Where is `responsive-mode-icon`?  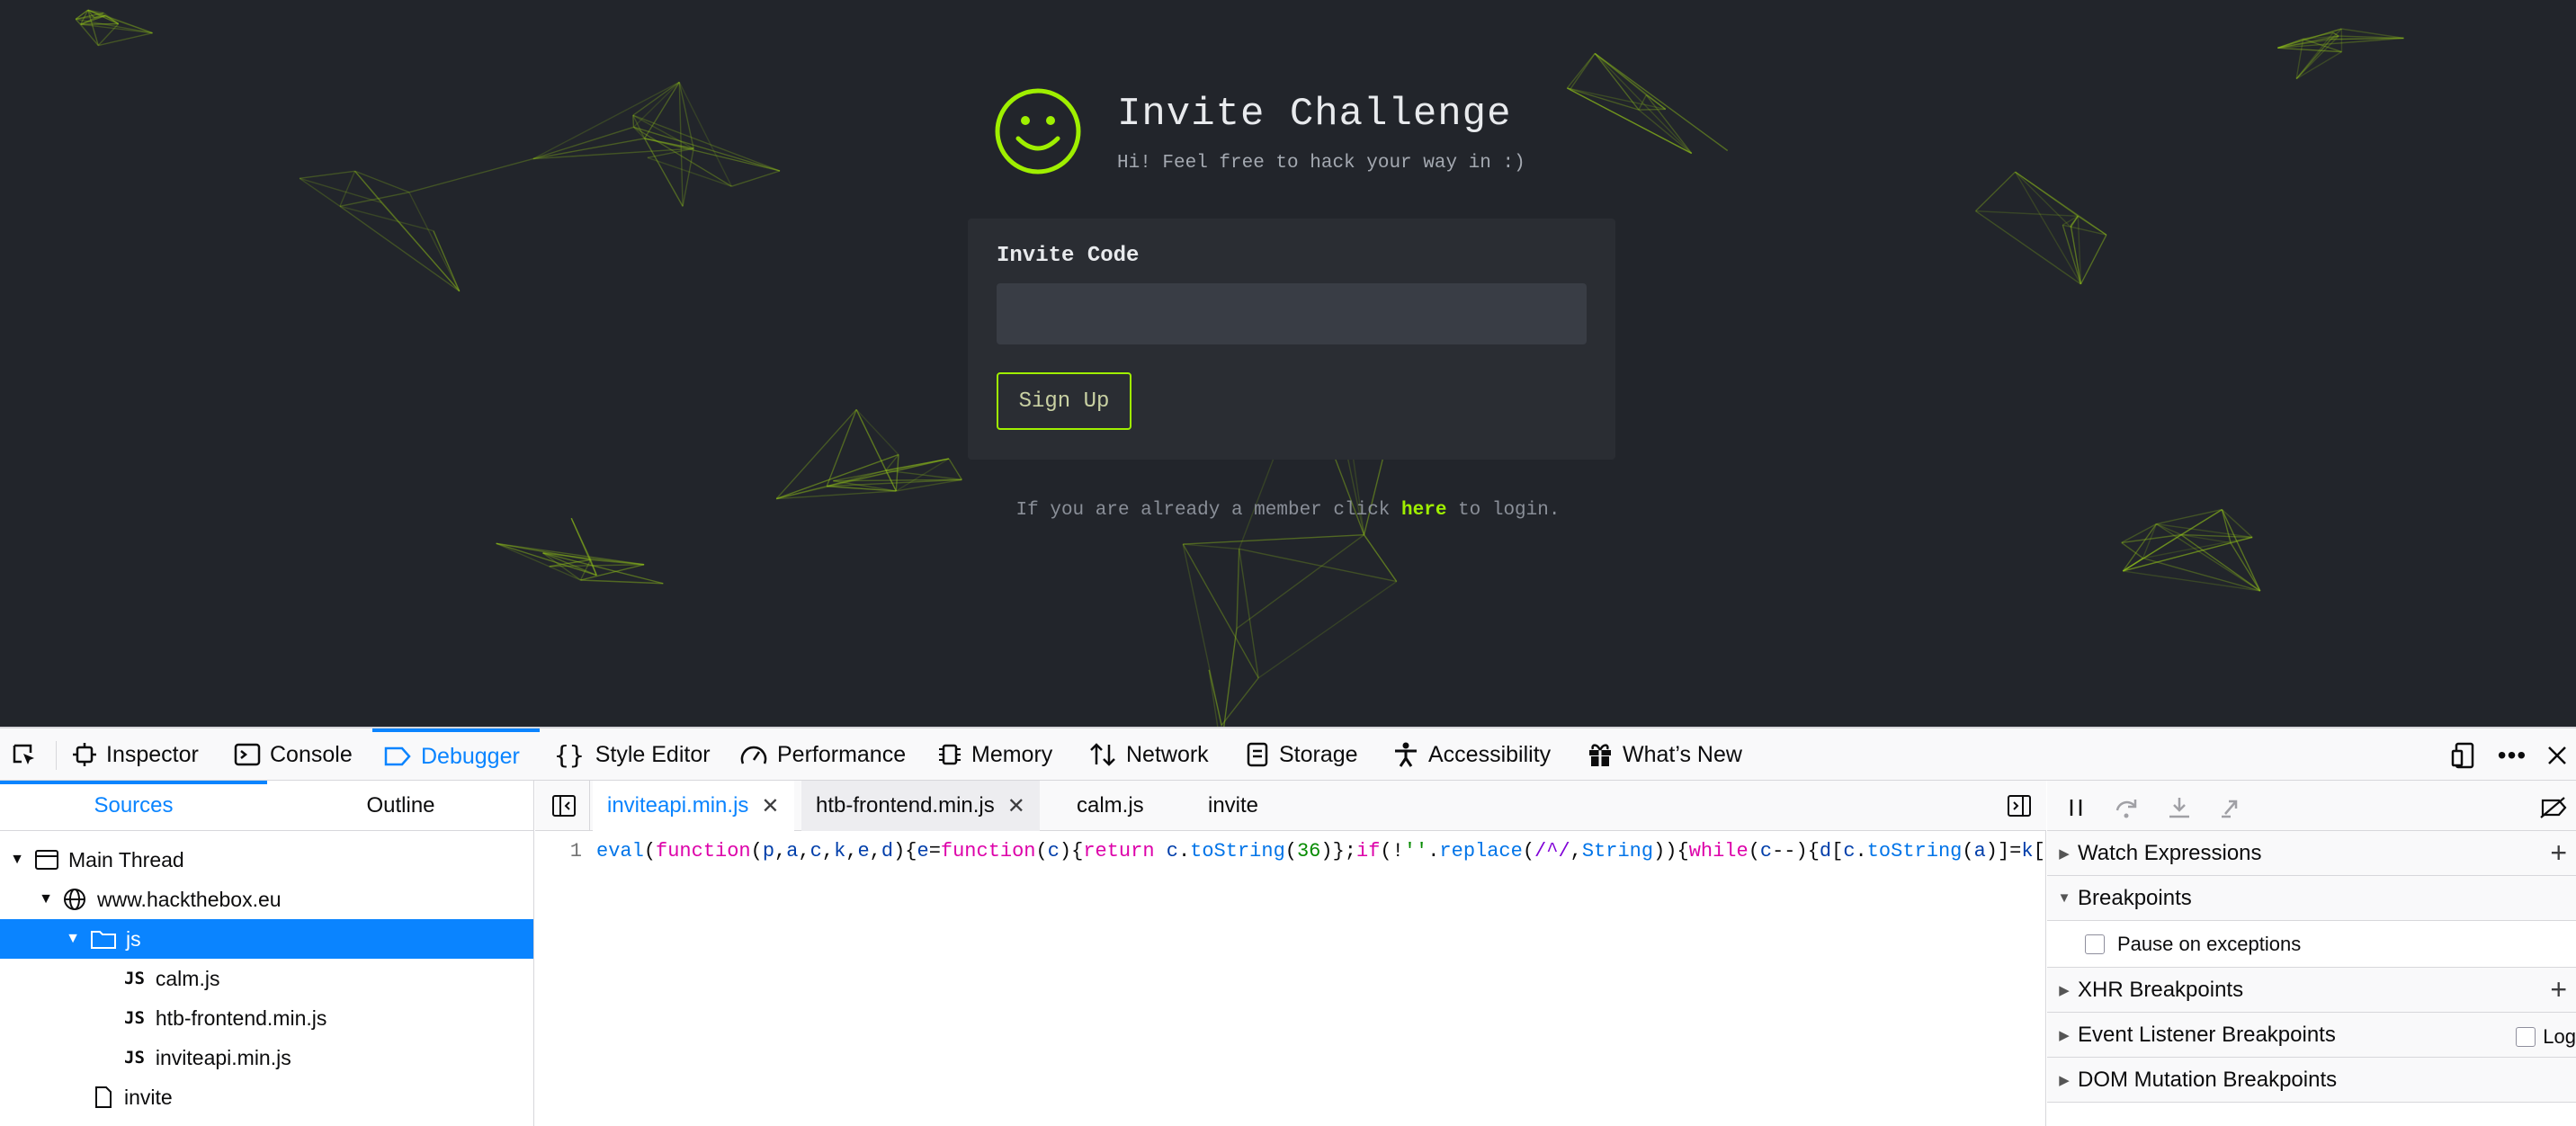
responsive-mode-icon is located at coordinates (2463, 755).